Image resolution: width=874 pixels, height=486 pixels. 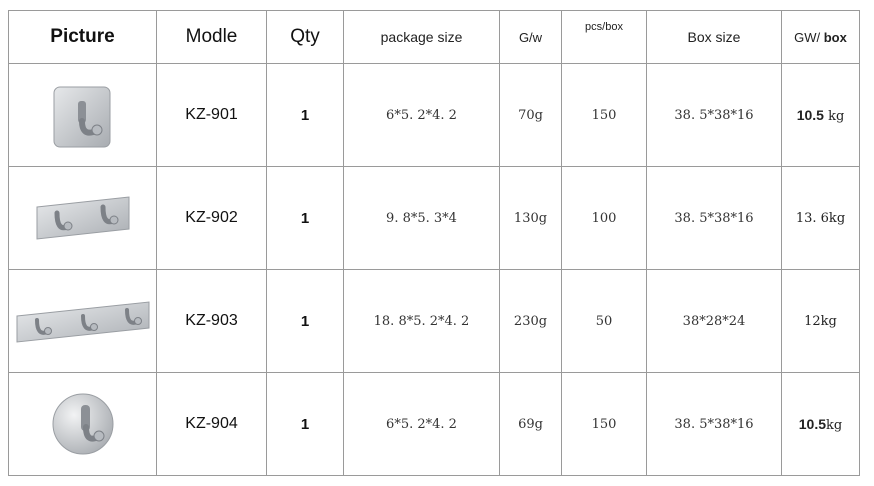 What do you see at coordinates (530, 115) in the screenshot?
I see `cell-gw: 70g` at bounding box center [530, 115].